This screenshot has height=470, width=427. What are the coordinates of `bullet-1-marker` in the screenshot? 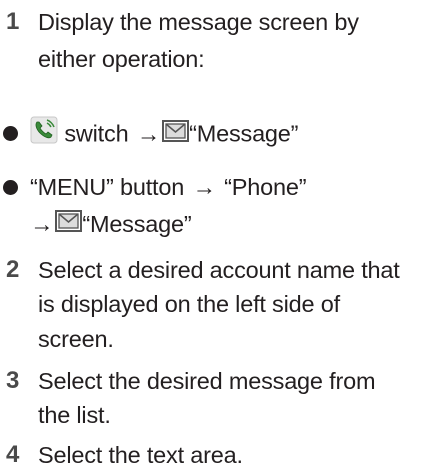 It's located at (10, 133).